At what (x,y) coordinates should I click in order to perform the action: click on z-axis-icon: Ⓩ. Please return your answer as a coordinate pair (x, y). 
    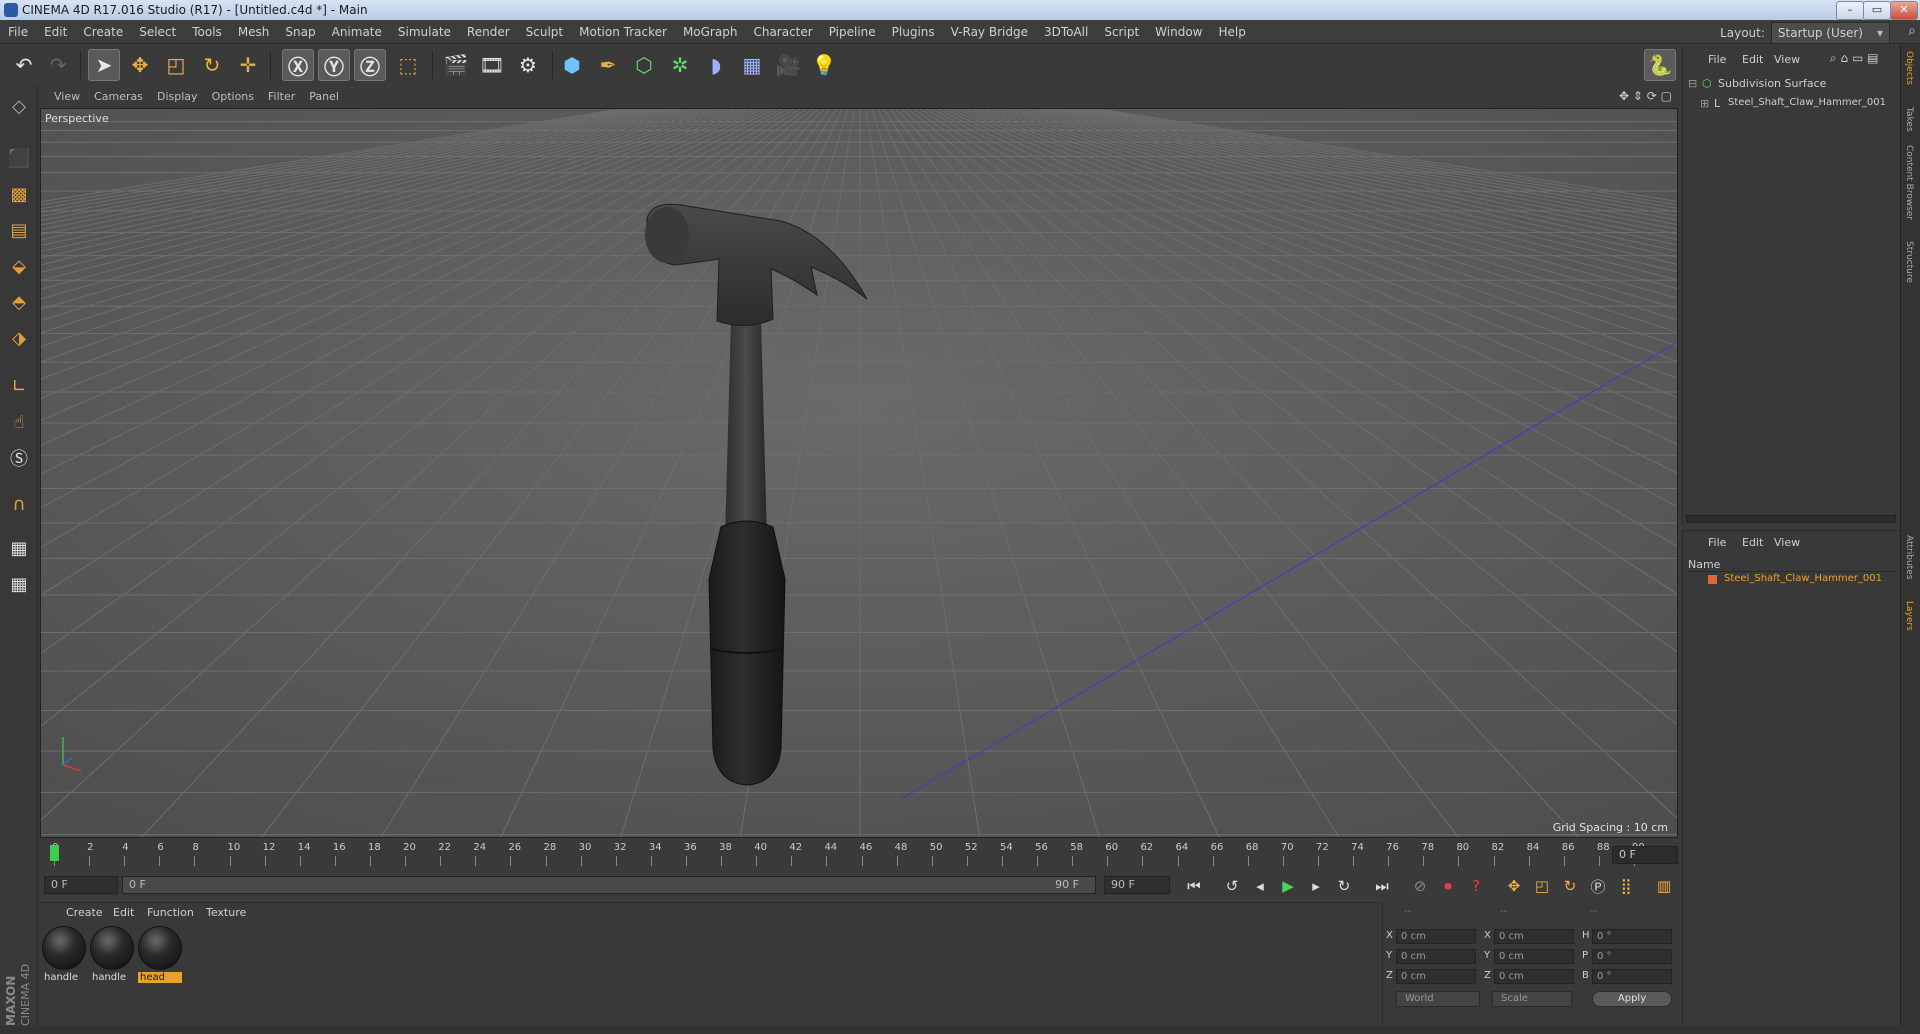
    Looking at the image, I should click on (370, 65).